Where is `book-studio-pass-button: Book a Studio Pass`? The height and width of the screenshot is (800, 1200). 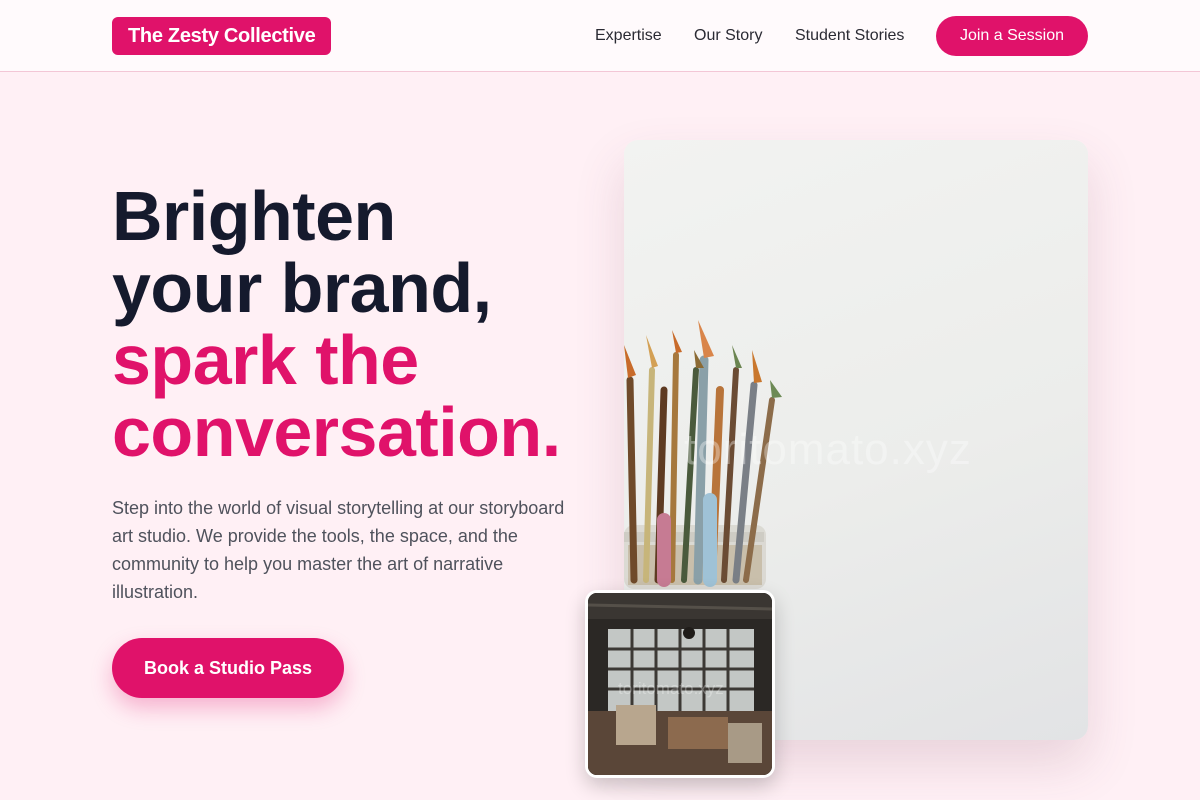 book-studio-pass-button: Book a Studio Pass is located at coordinates (228, 668).